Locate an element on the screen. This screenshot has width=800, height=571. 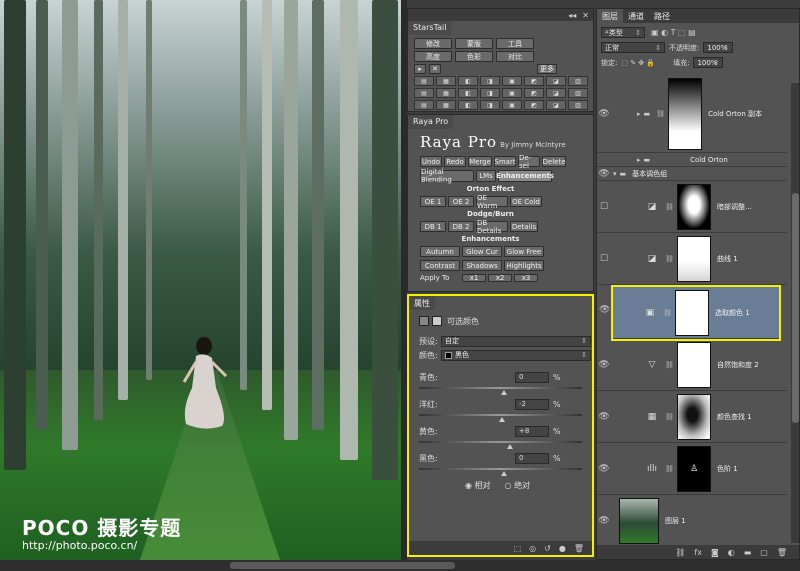
arrow-right-icon: ▸ is located at coordinates (420, 69).